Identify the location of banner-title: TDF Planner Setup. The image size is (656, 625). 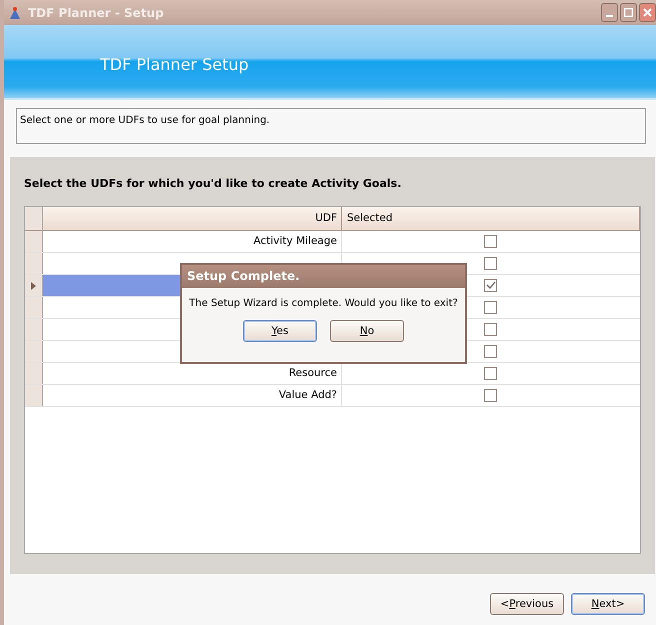
(174, 64).